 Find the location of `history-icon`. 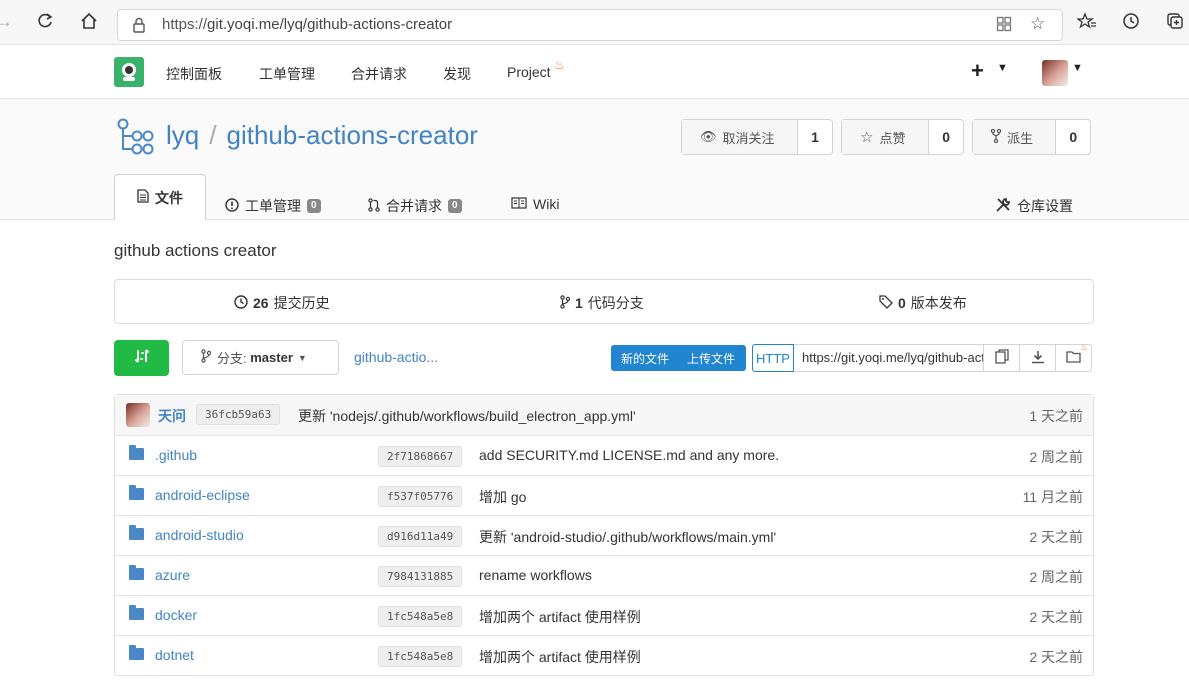

history-icon is located at coordinates (1131, 22).